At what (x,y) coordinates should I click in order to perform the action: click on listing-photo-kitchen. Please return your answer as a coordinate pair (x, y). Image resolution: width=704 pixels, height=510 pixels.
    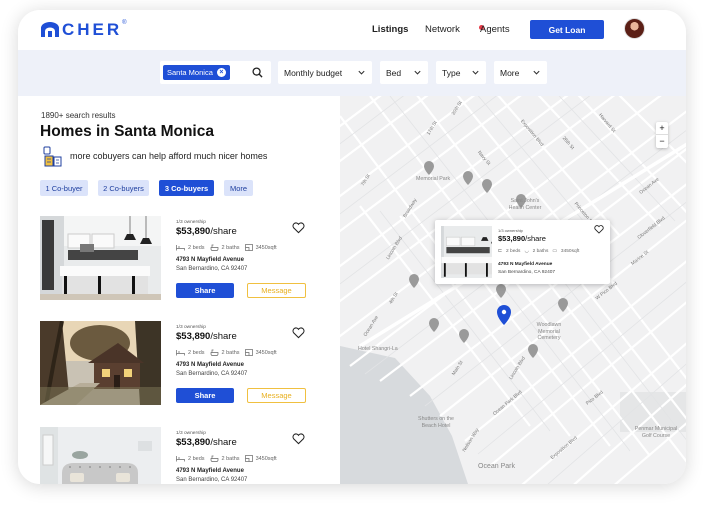
    Looking at the image, I should click on (100, 258).